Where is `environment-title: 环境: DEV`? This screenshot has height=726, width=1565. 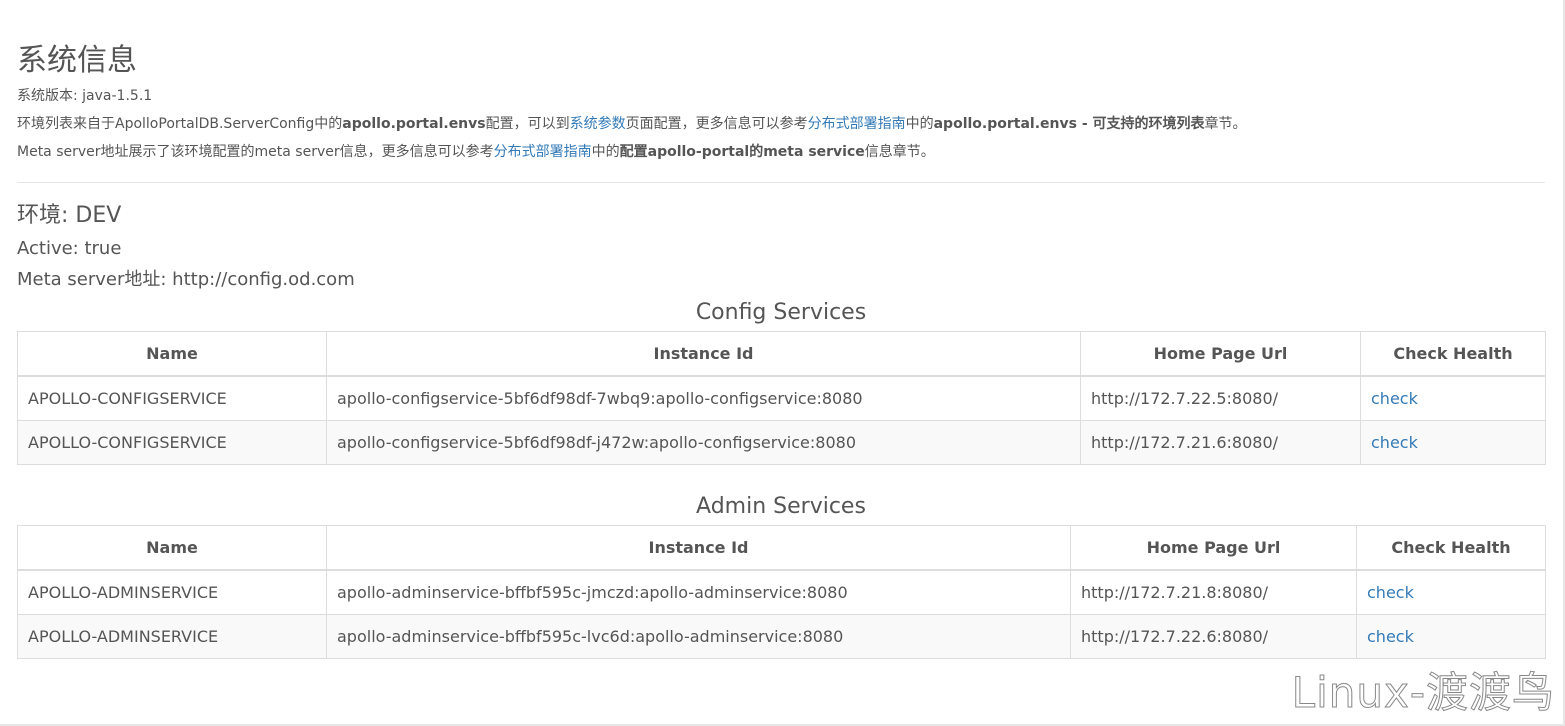 environment-title: 环境: DEV is located at coordinates (69, 215).